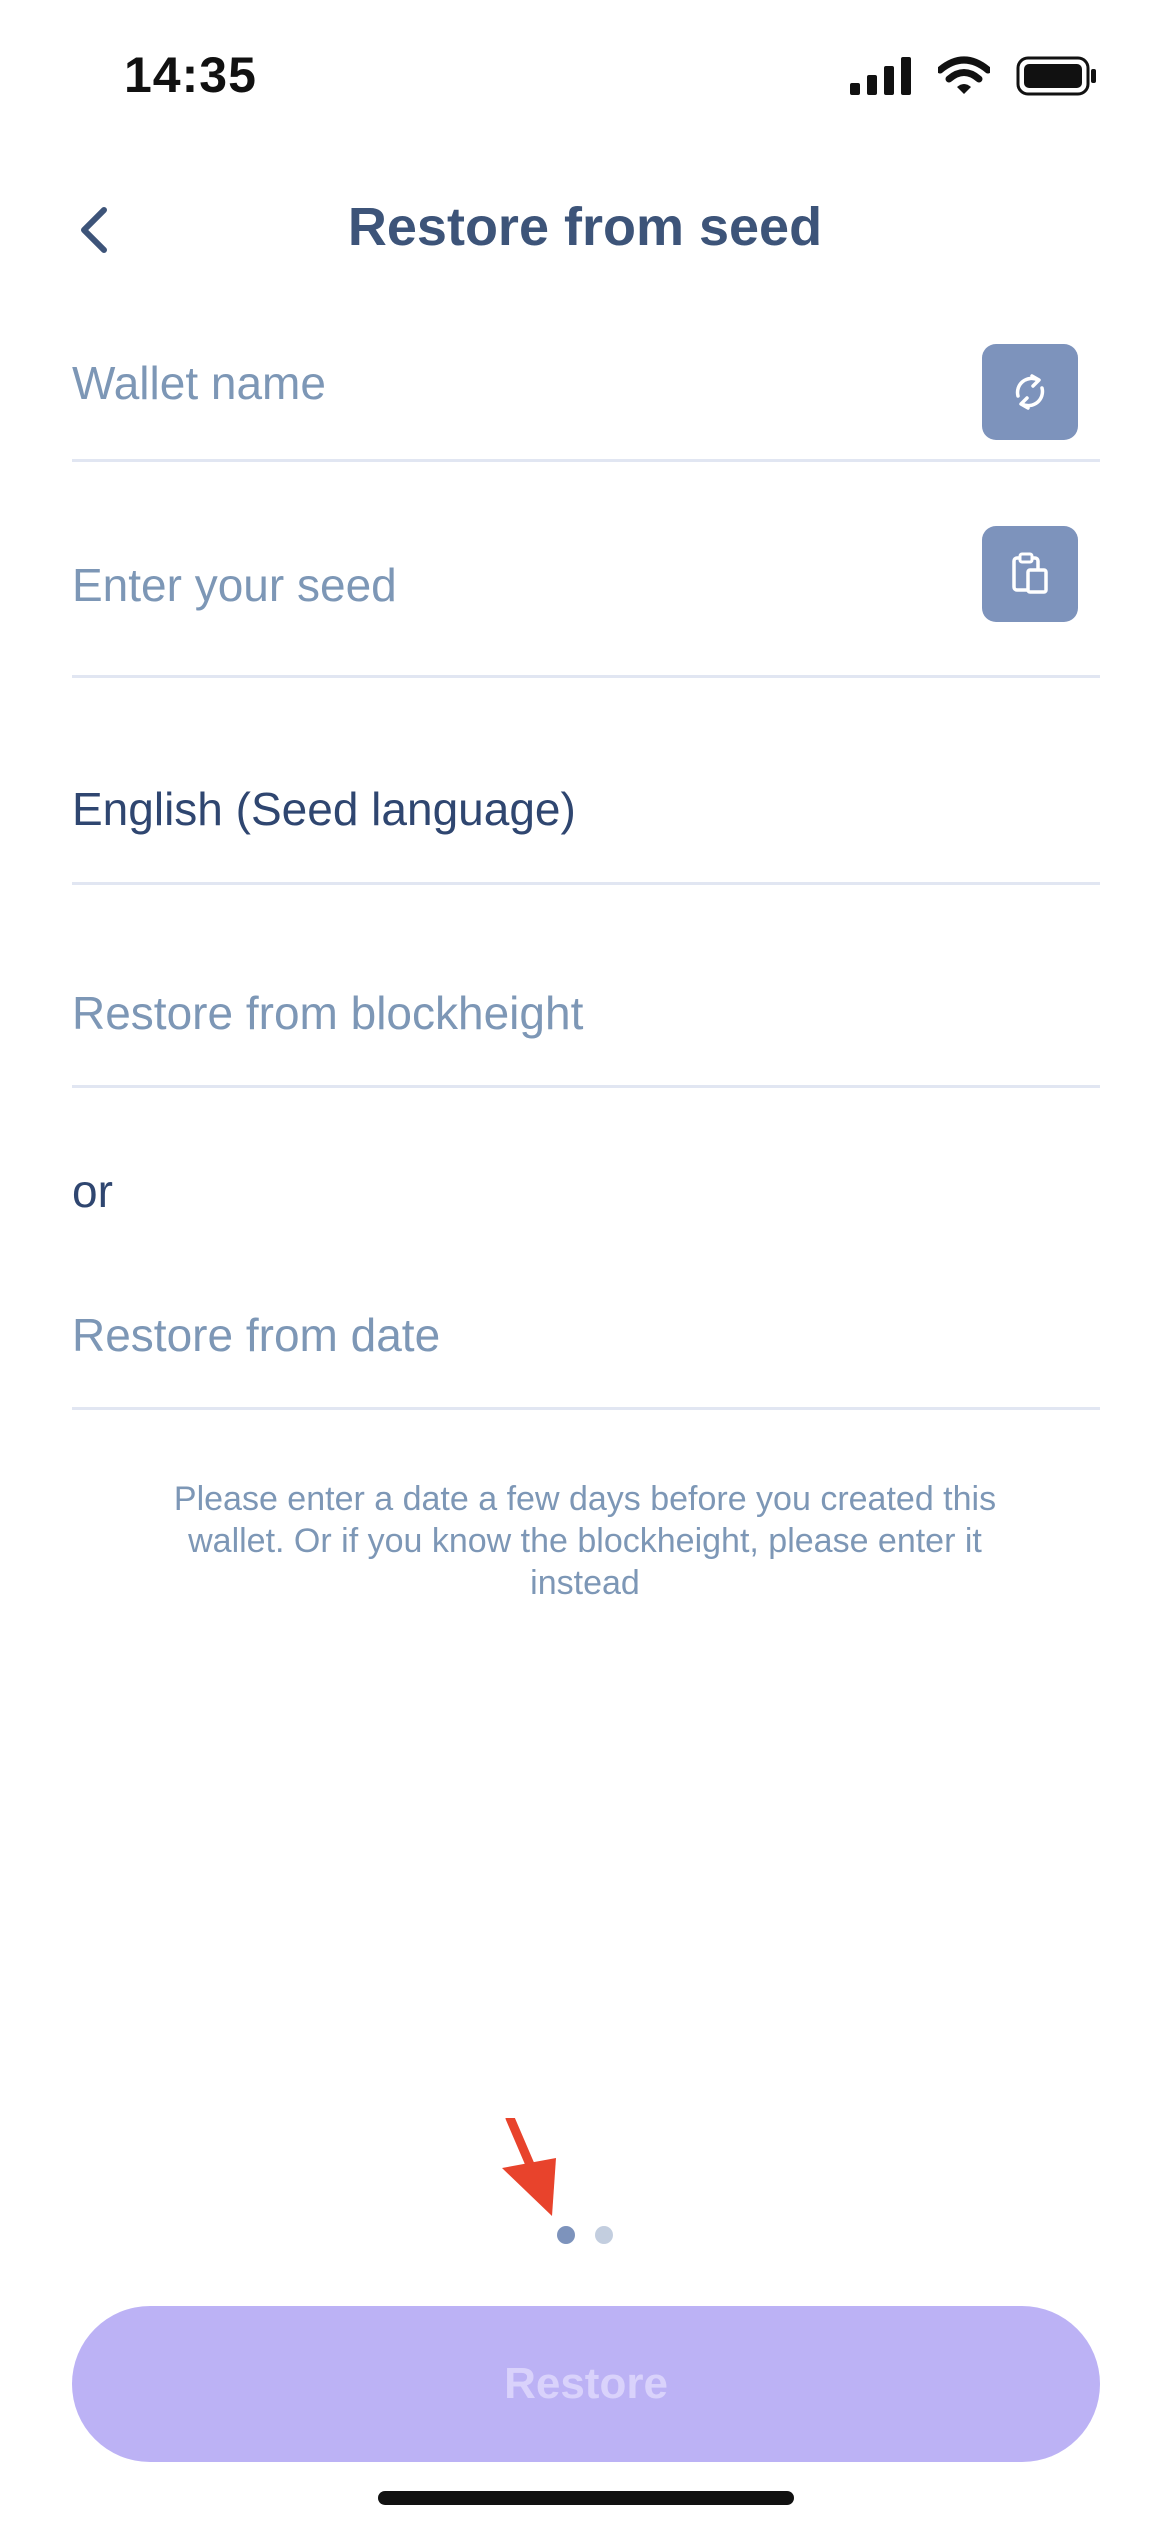 The width and height of the screenshot is (1170, 2532). Describe the element at coordinates (585, 2235) in the screenshot. I see `page-indicator` at that location.